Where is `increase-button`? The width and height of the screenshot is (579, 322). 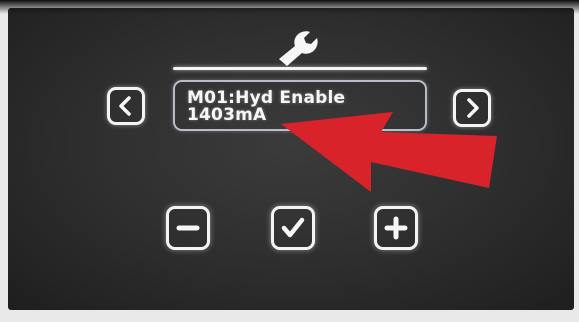 increase-button is located at coordinates (396, 228).